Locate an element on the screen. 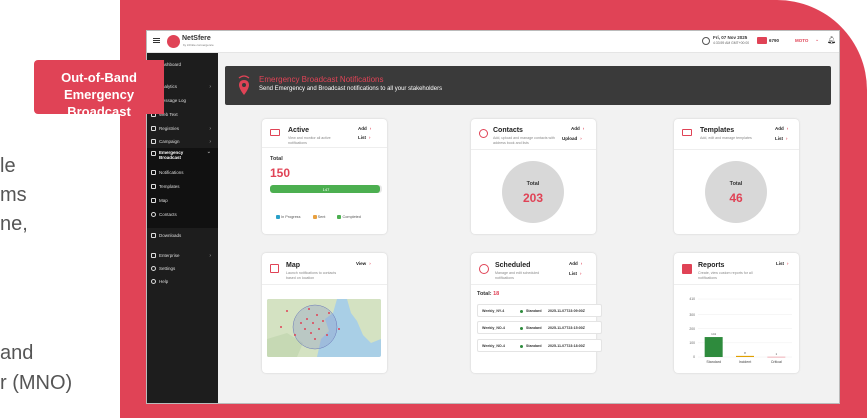  contacts-icon is located at coordinates (153, 215).